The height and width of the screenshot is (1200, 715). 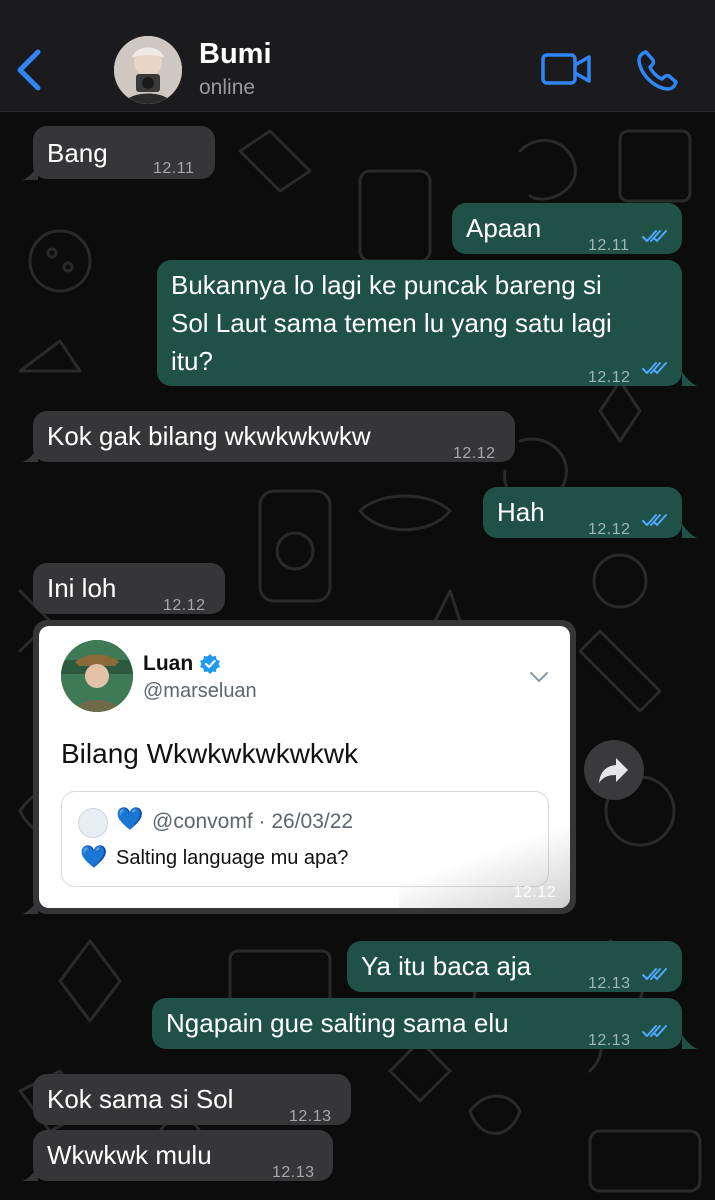 I want to click on incoming-message: Bang 12.11, so click(x=124, y=152).